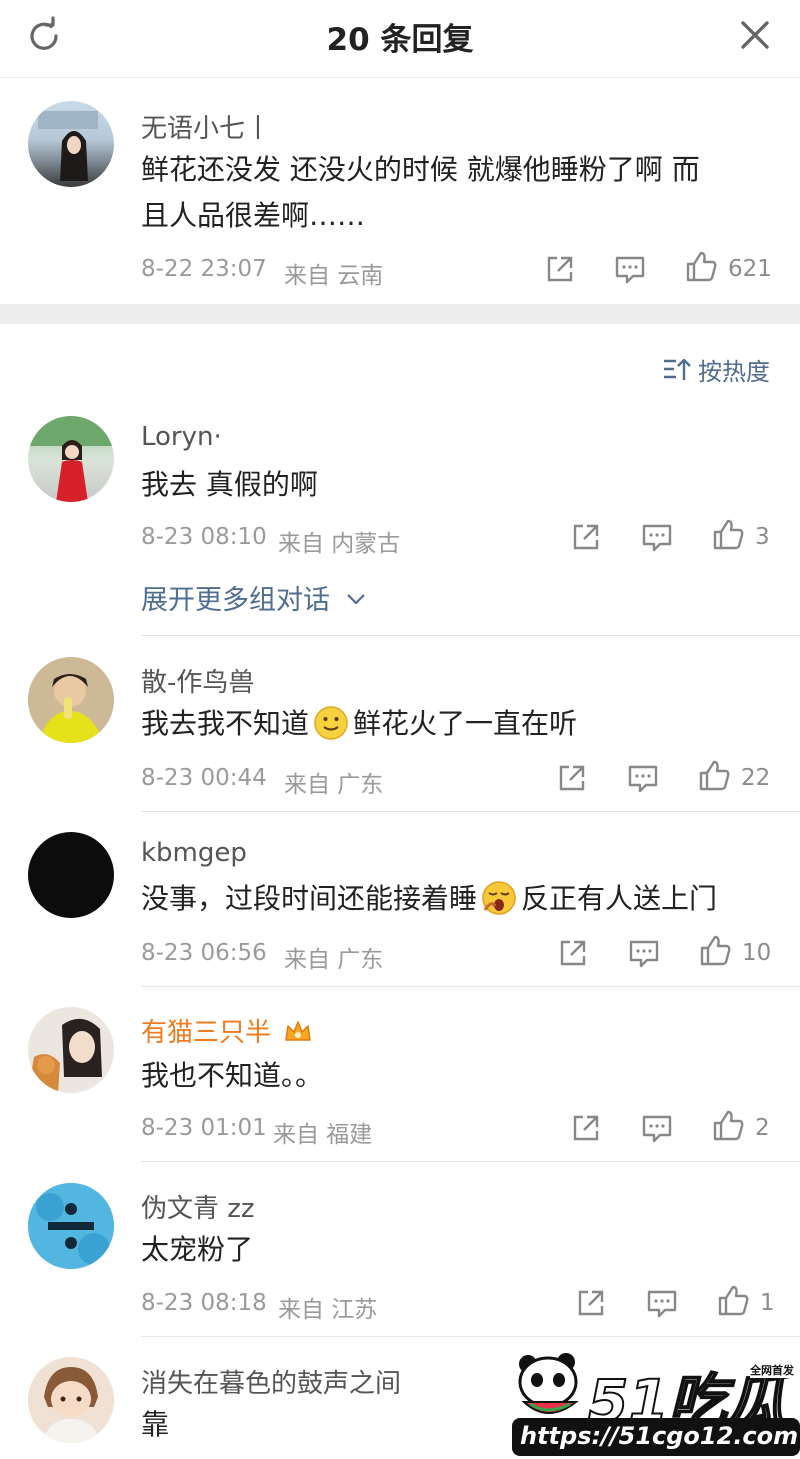  Describe the element at coordinates (181, 437) in the screenshot. I see `user-name: Loryn·` at that location.